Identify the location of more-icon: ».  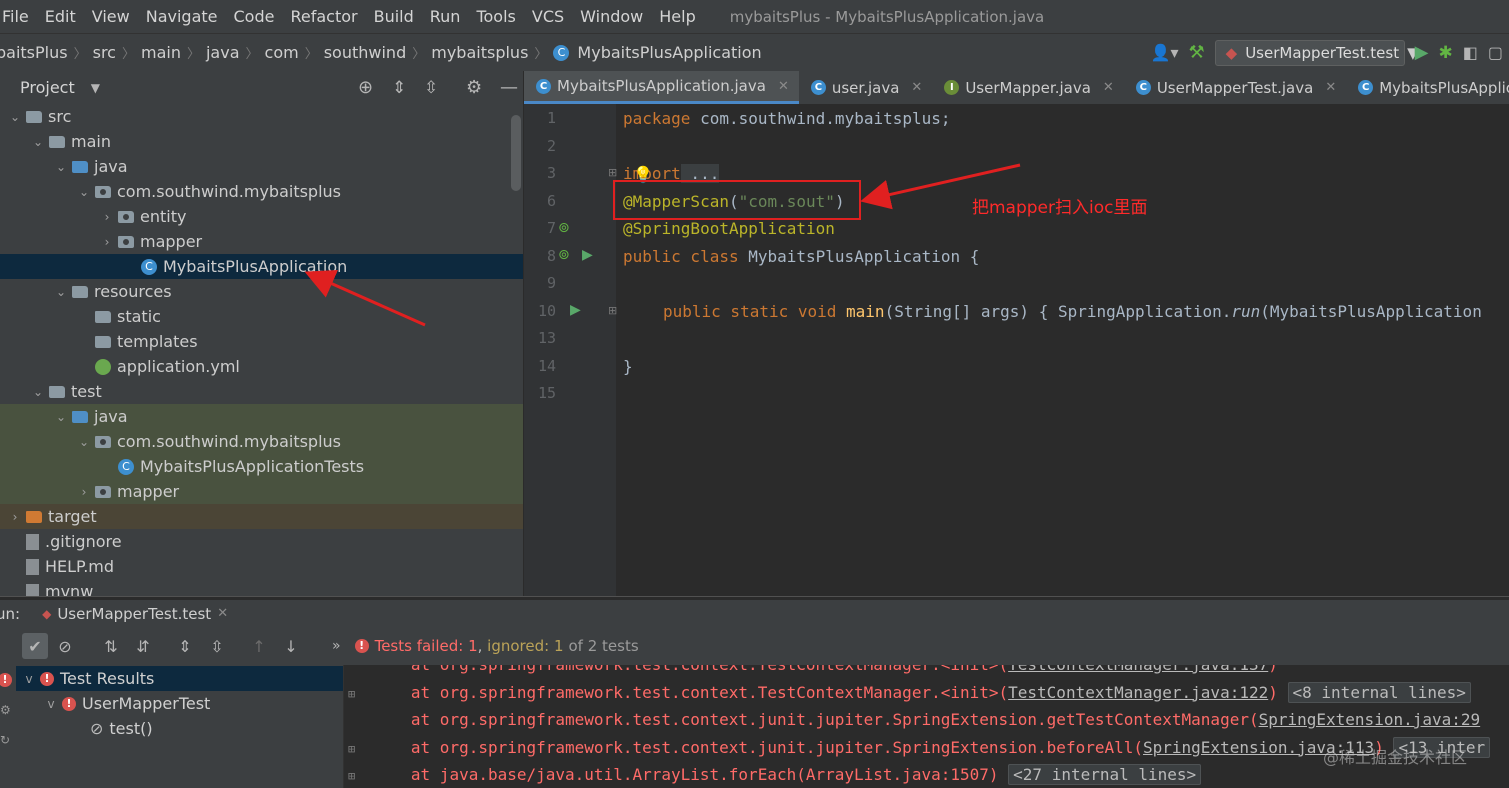
(336, 646).